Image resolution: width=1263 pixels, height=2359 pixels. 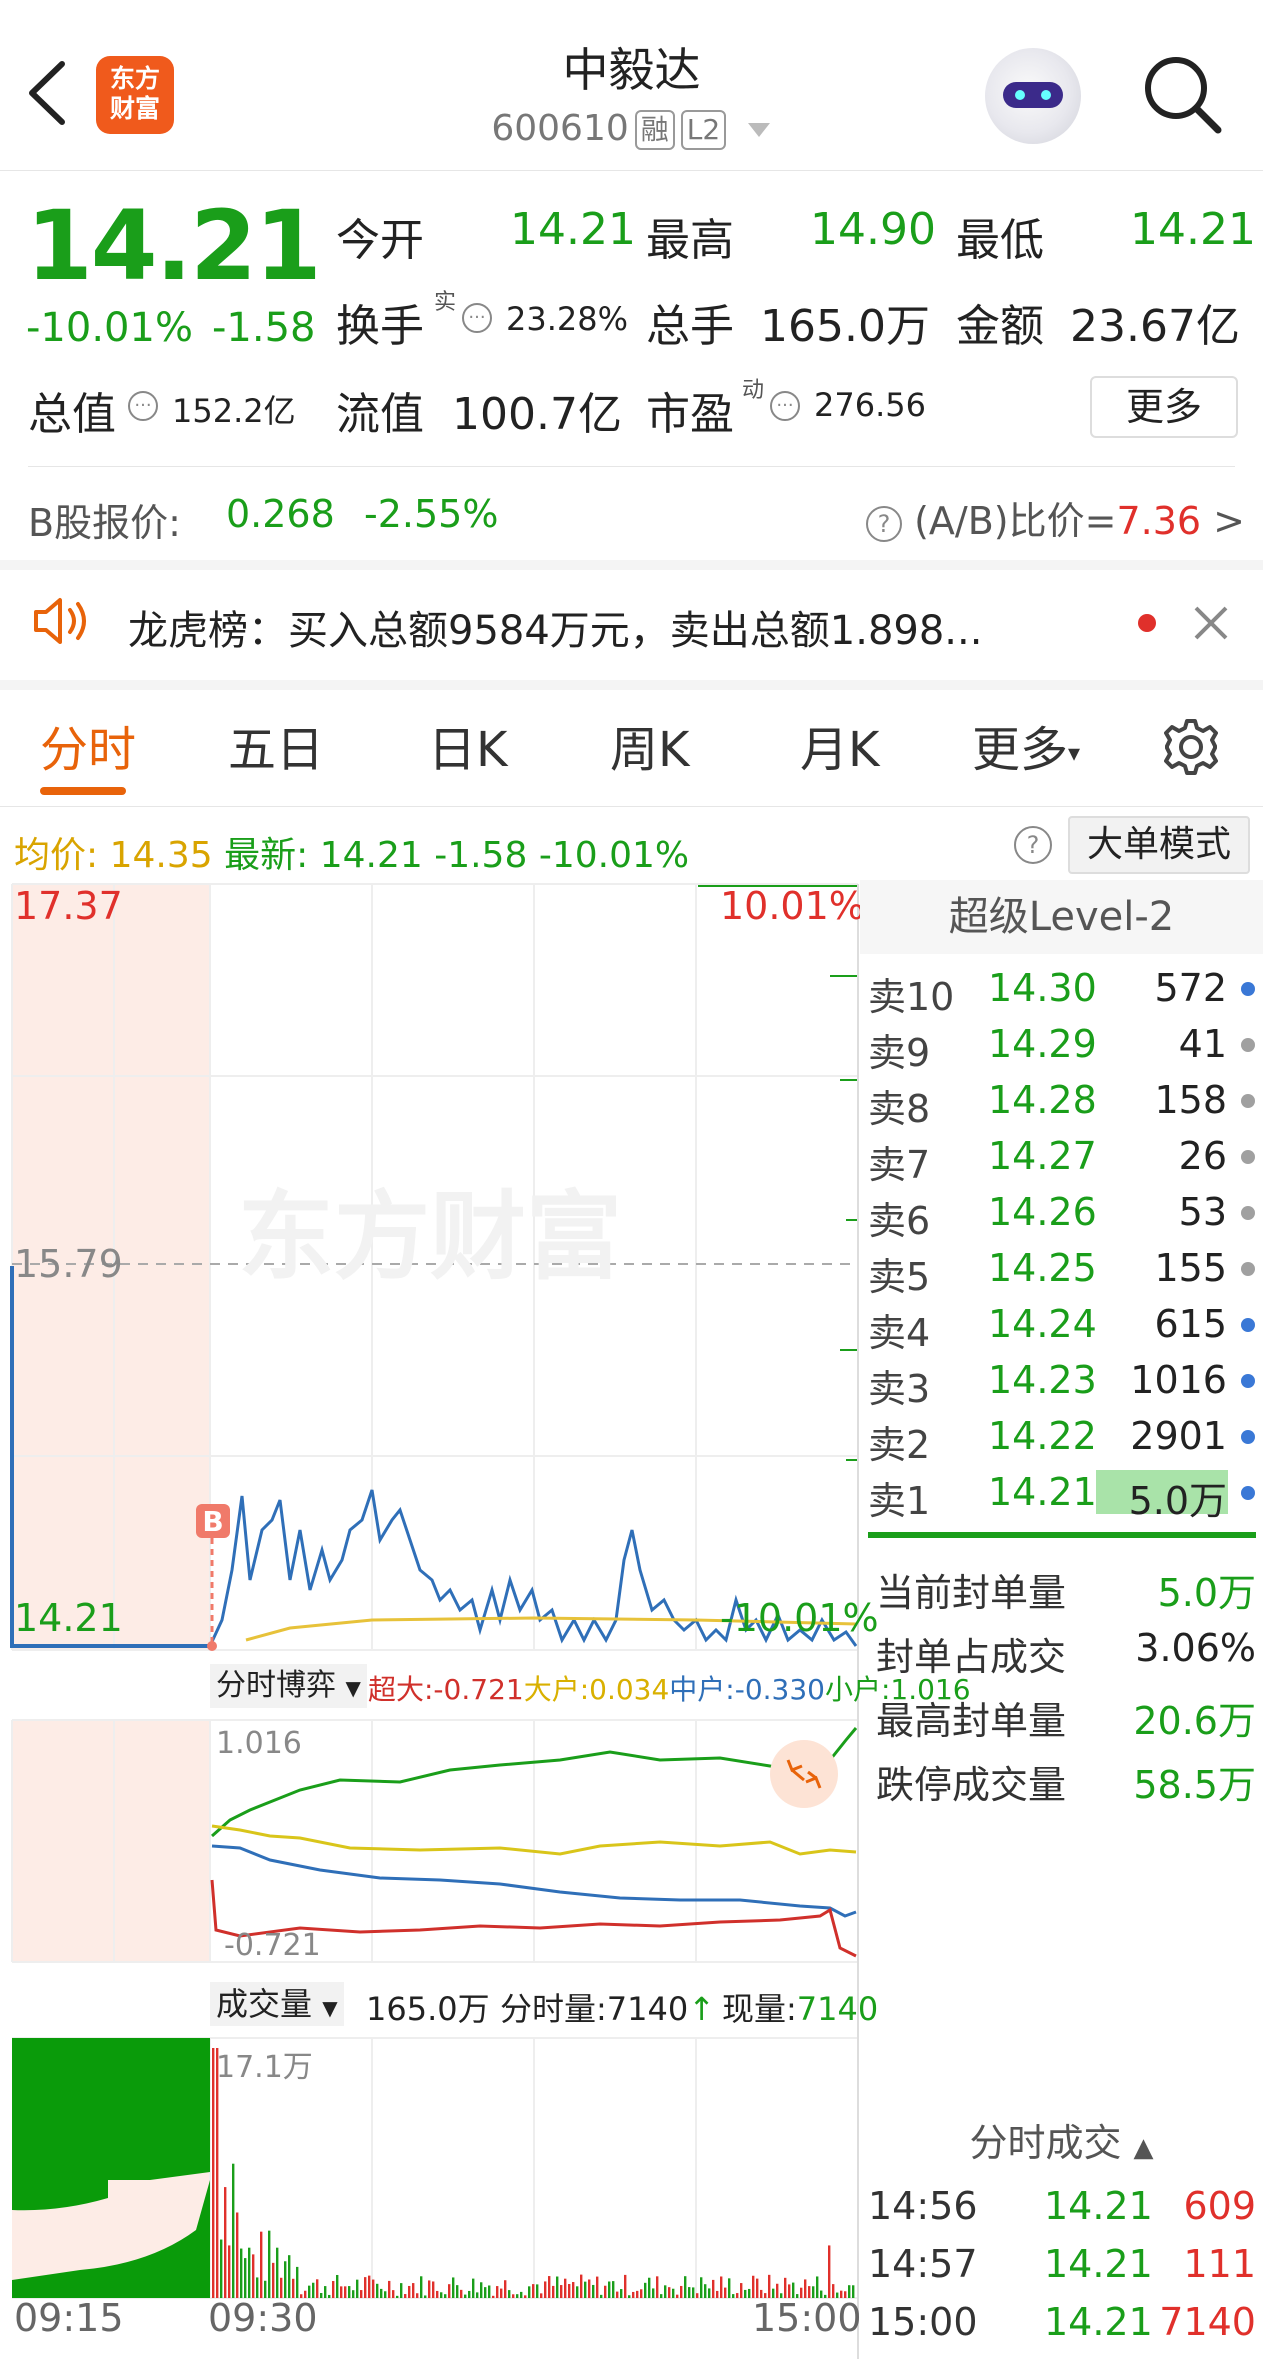 What do you see at coordinates (1159, 845) in the screenshot?
I see `big-order-mode-button: 大单模式` at bounding box center [1159, 845].